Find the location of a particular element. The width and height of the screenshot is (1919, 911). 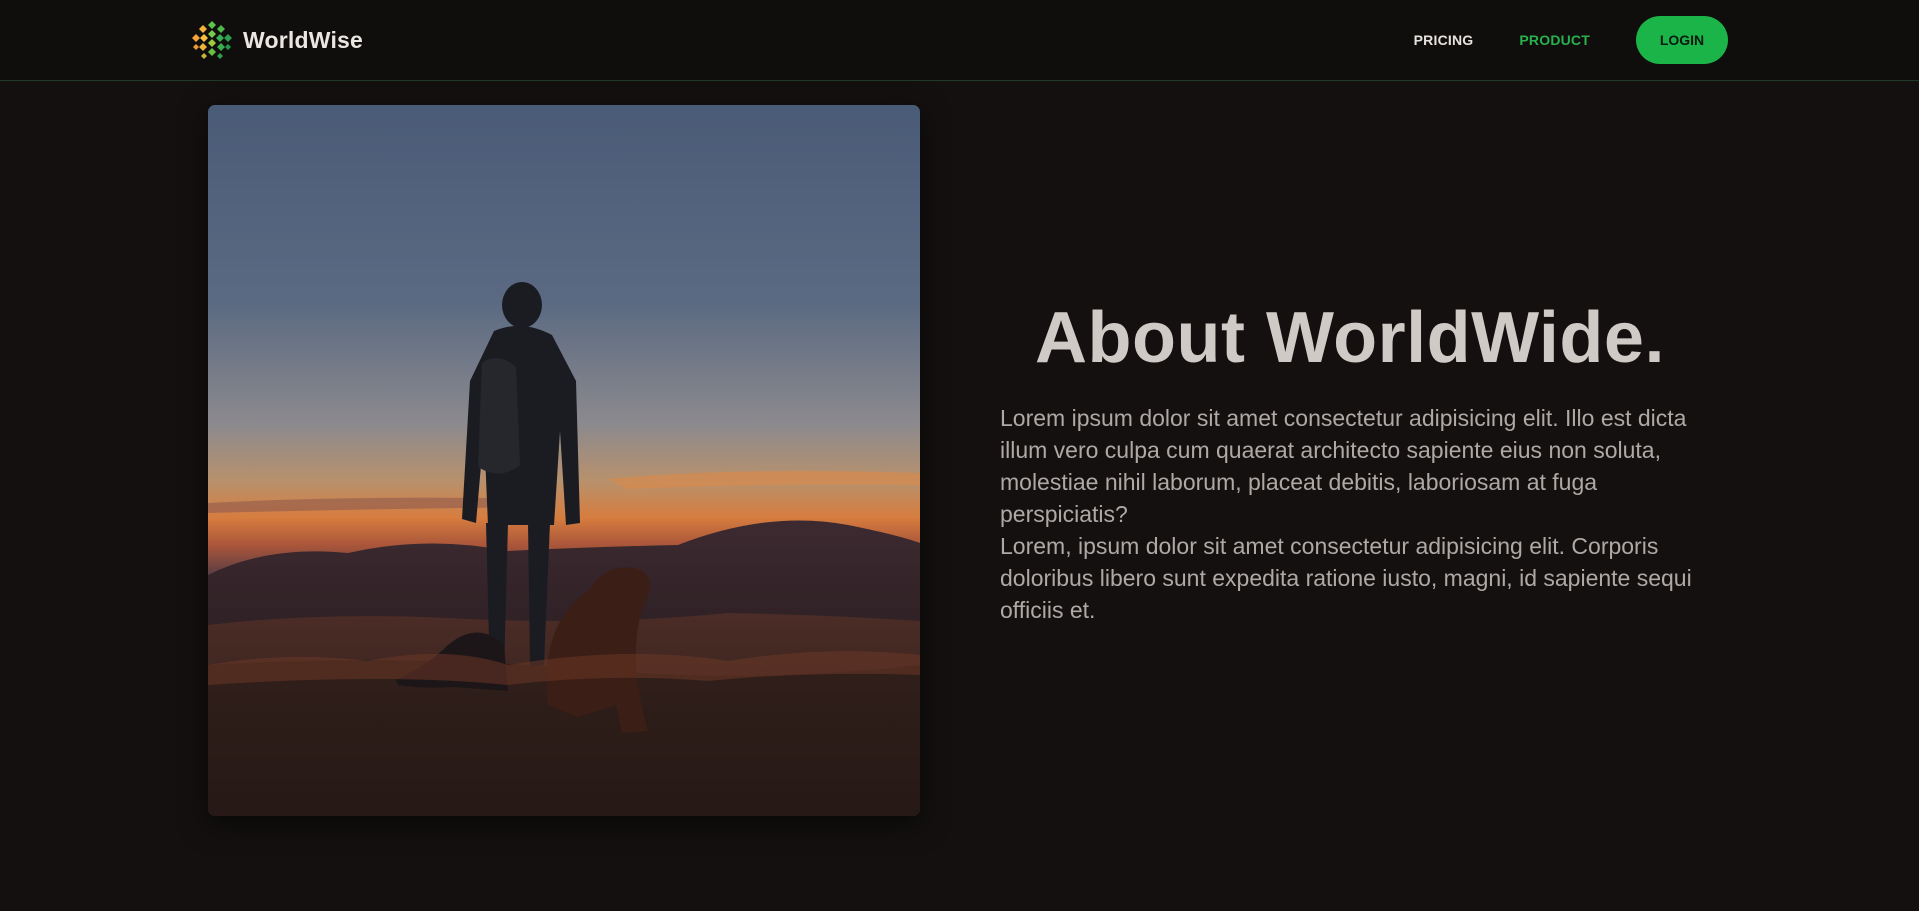

logo-text: WorldWise is located at coordinates (303, 39).